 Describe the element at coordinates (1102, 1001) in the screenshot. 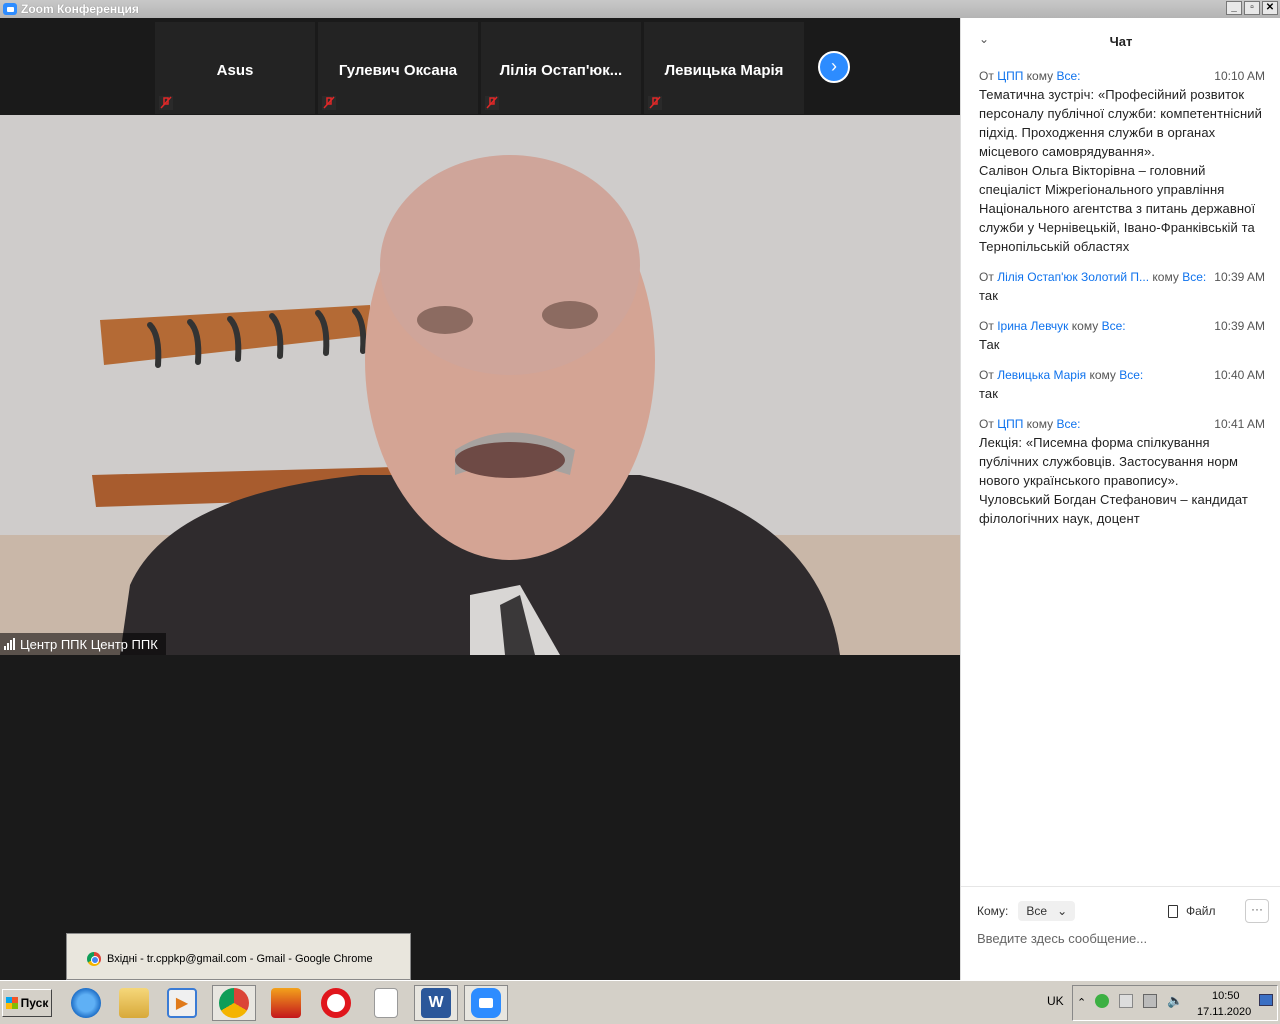

I see `update-icon` at that location.